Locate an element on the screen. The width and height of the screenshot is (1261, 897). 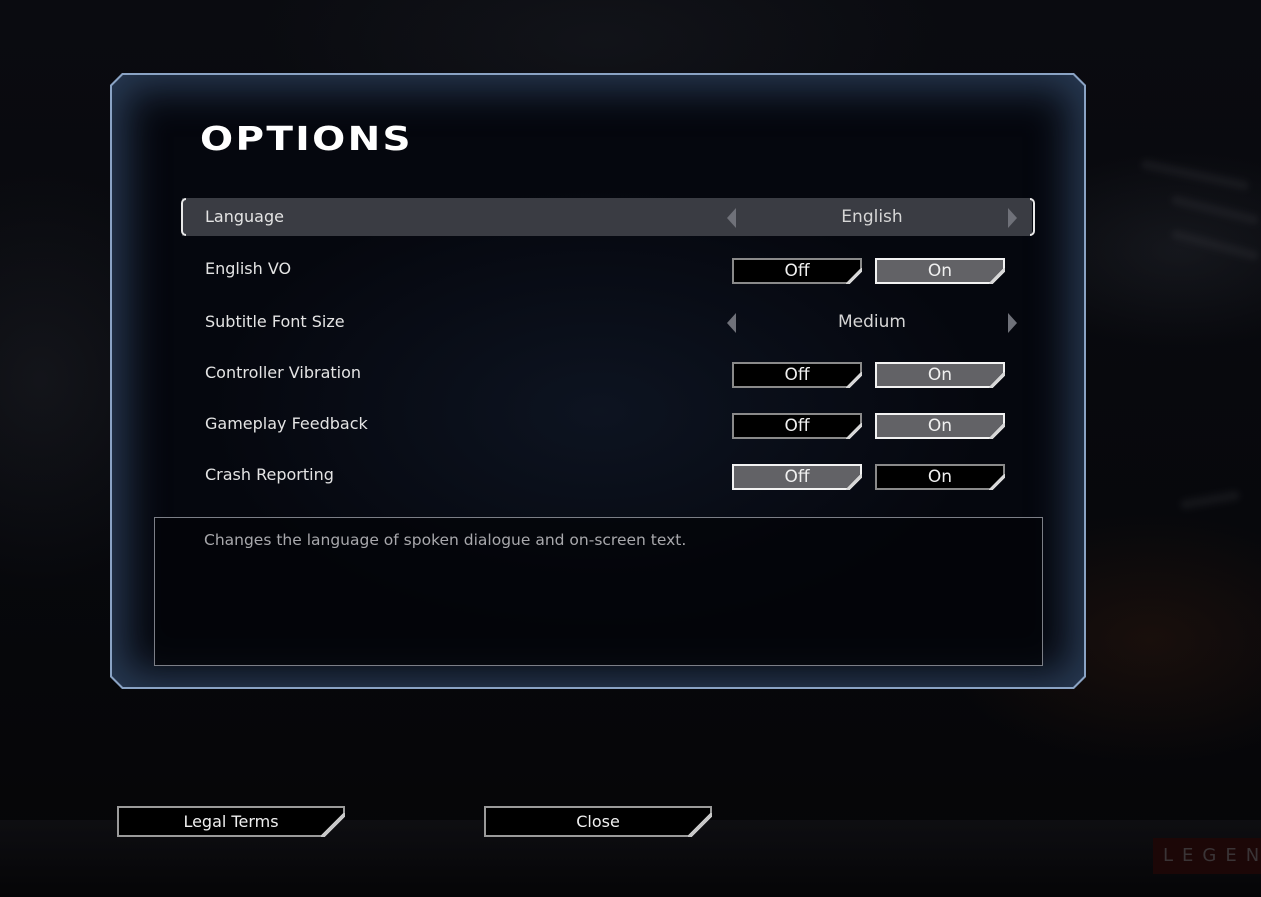
gameplay-feedback-off-button: Off is located at coordinates (797, 426).